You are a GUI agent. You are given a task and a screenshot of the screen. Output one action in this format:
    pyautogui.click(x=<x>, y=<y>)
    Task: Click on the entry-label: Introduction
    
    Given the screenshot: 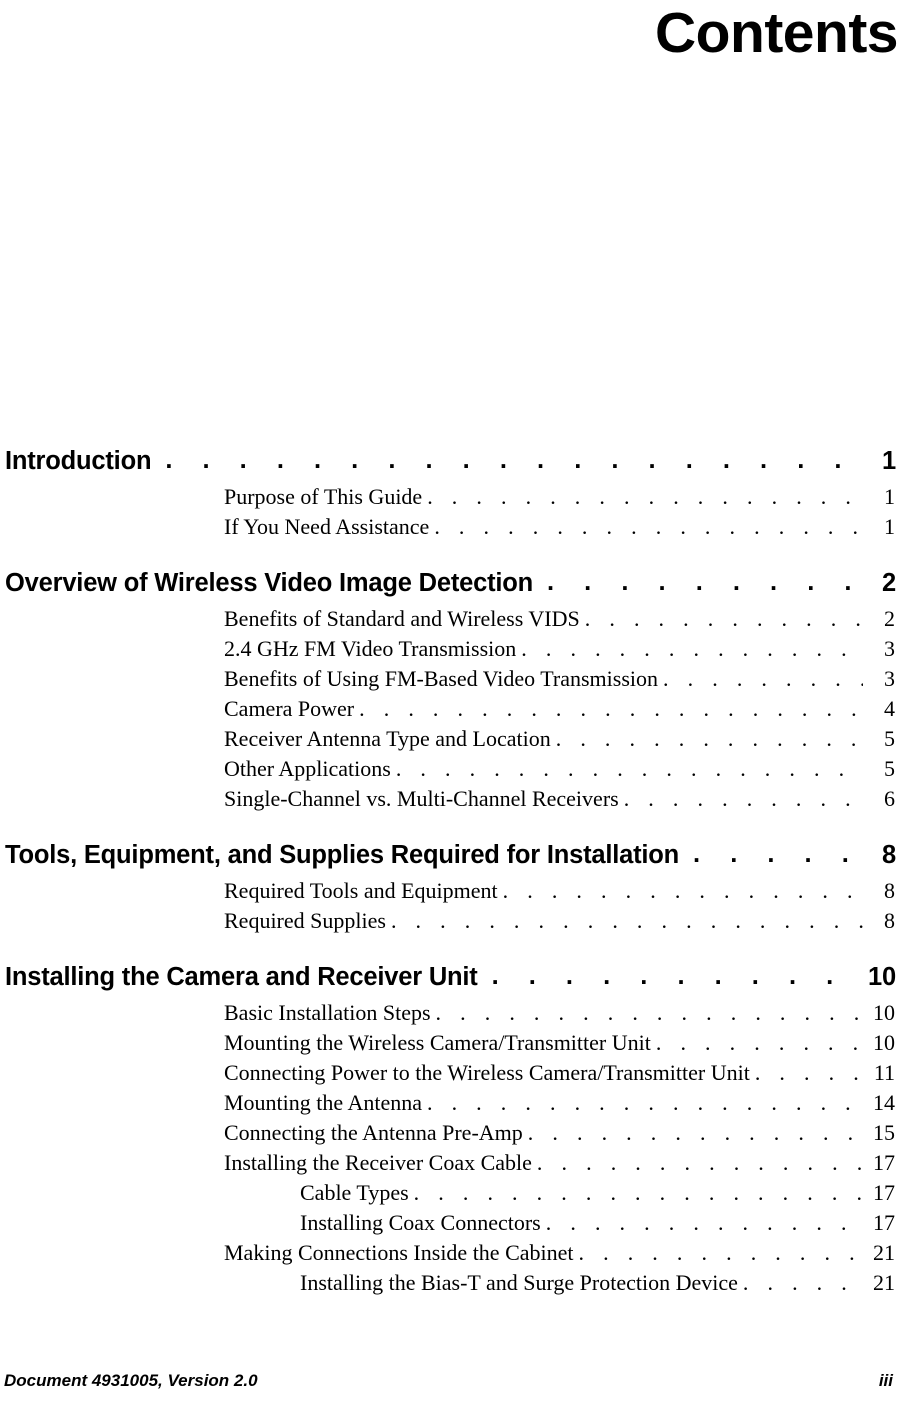 What is the action you would take?
    pyautogui.click(x=78, y=461)
    